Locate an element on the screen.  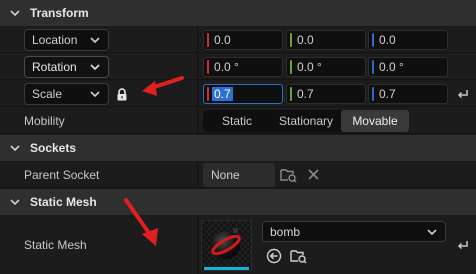
sockets-header-title: Sockets is located at coordinates (53, 148).